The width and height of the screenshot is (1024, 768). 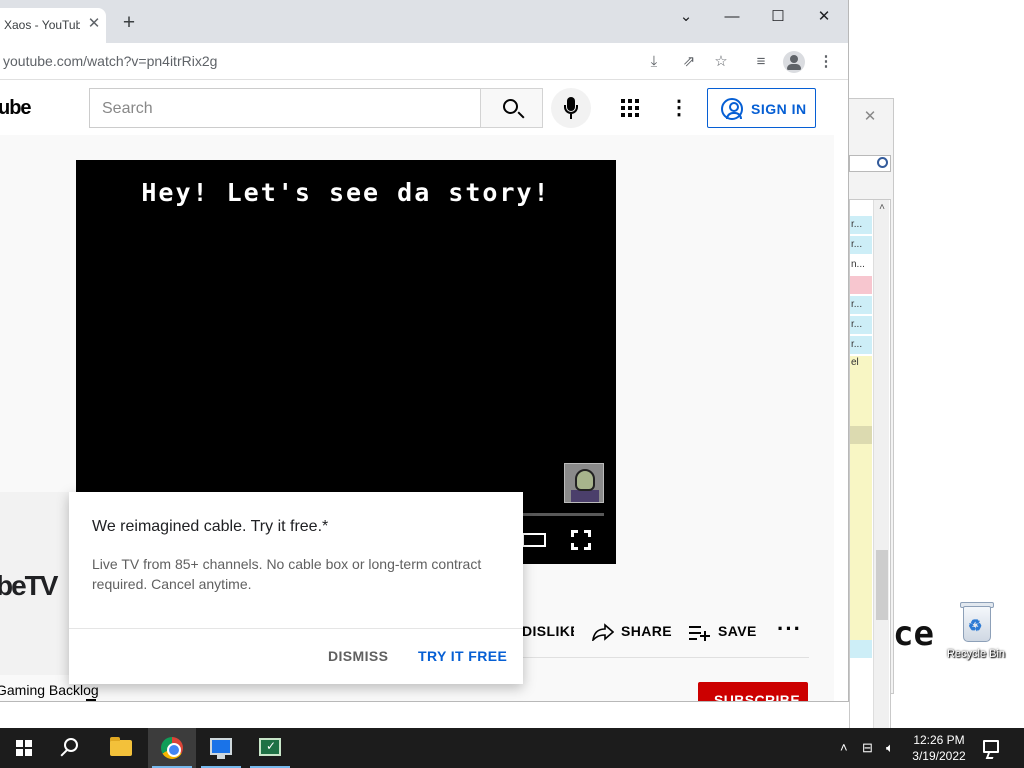 I want to click on fullscreen-icon, so click(x=581, y=540).